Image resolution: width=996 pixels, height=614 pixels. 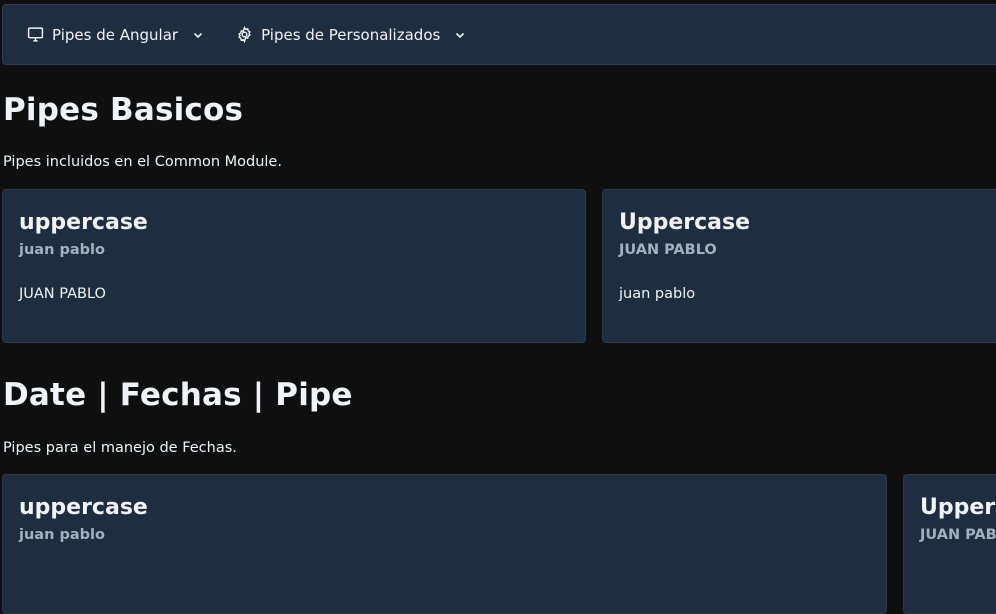 I want to click on menu-item-pipes-personalizados: Pipes de Personalizados, so click(x=356, y=35).